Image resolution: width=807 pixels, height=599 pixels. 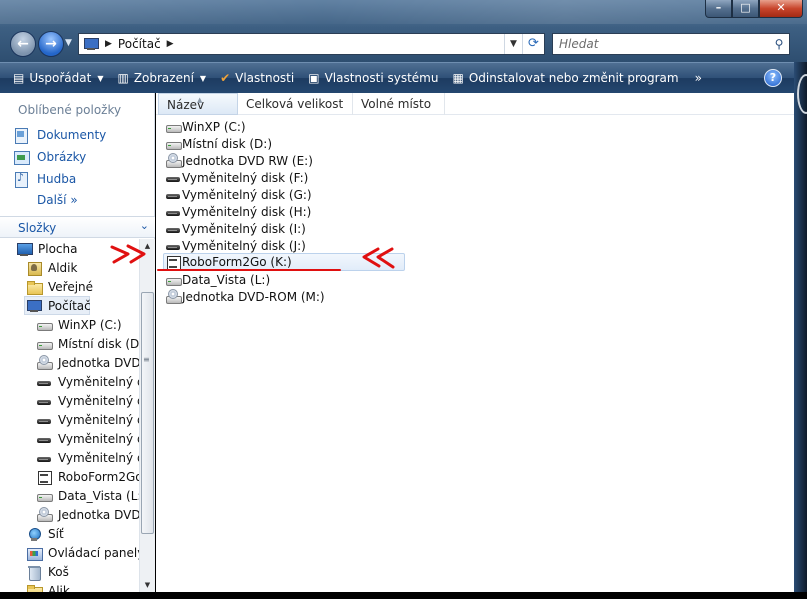 What do you see at coordinates (69, 305) in the screenshot?
I see `tree-item-label: Počítač` at bounding box center [69, 305].